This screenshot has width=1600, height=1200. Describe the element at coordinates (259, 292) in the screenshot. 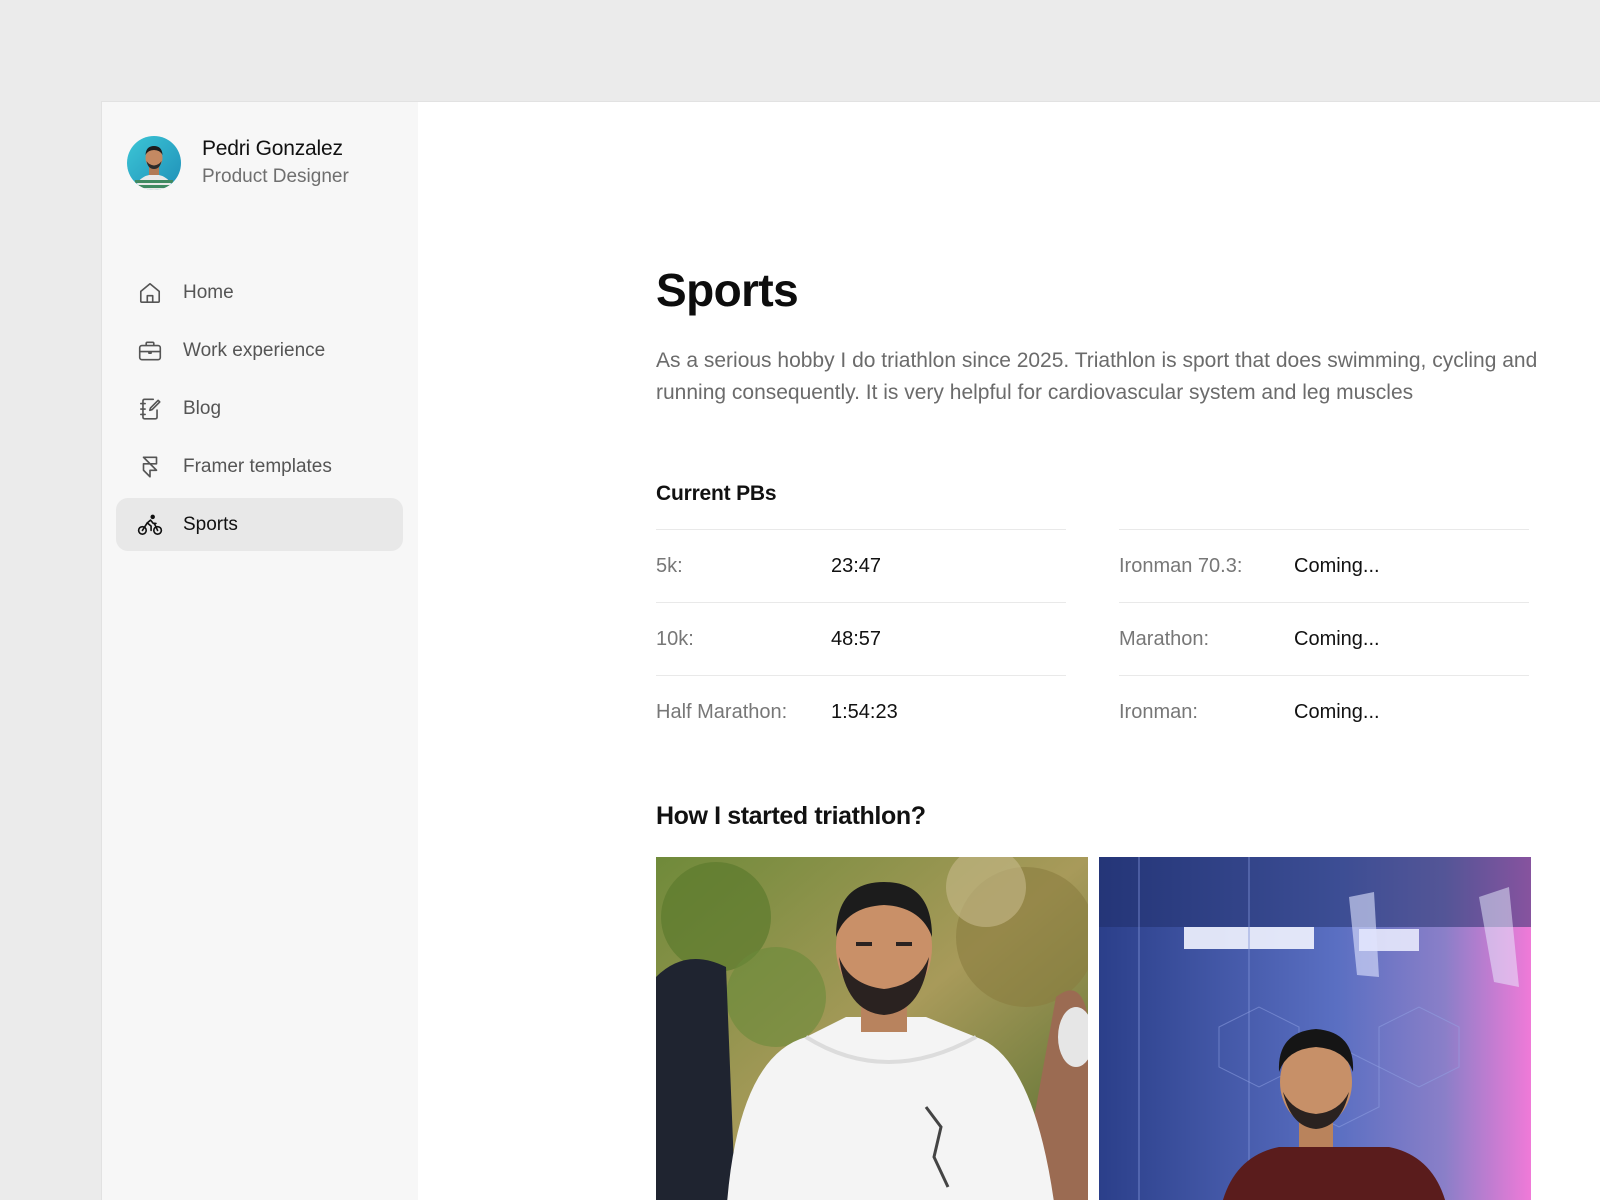

I see `sidebar-item-home: Home` at that location.